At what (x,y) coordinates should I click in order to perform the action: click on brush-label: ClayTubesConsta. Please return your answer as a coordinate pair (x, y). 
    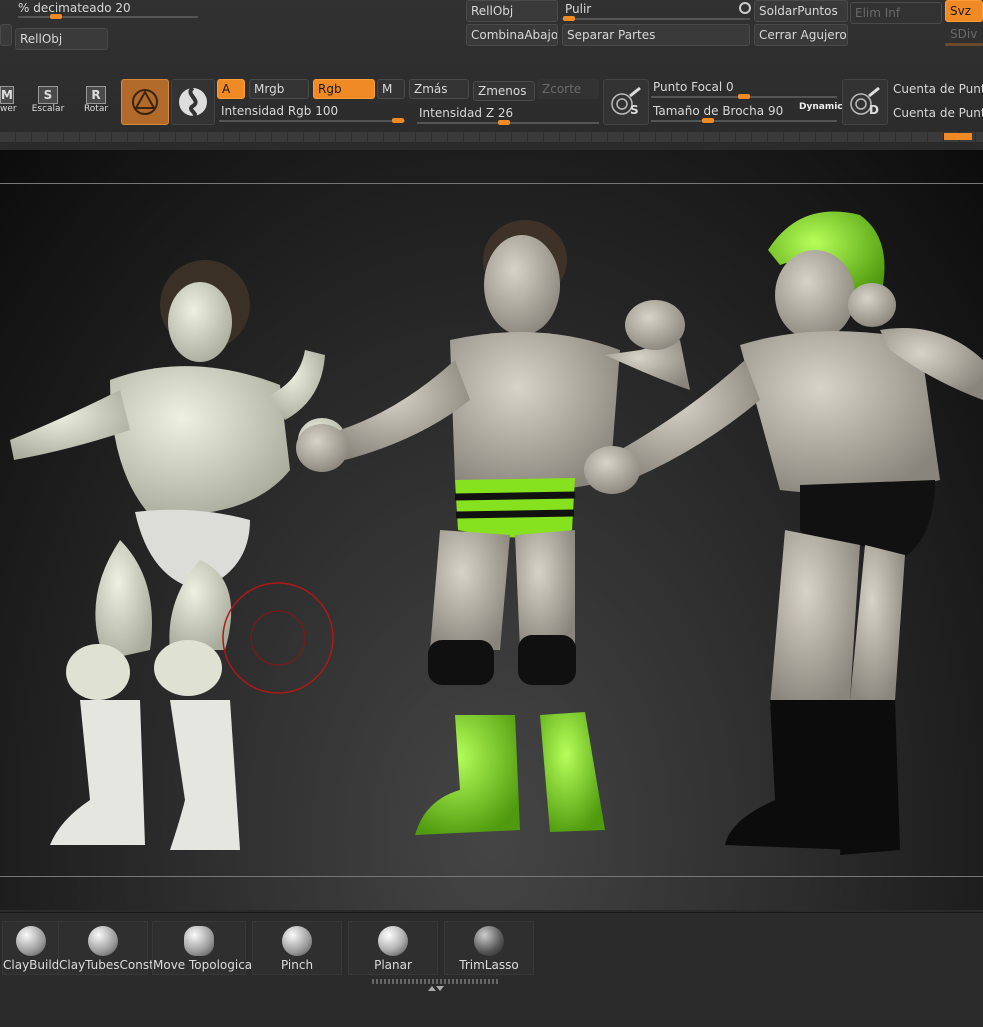
    Looking at the image, I should click on (110, 965).